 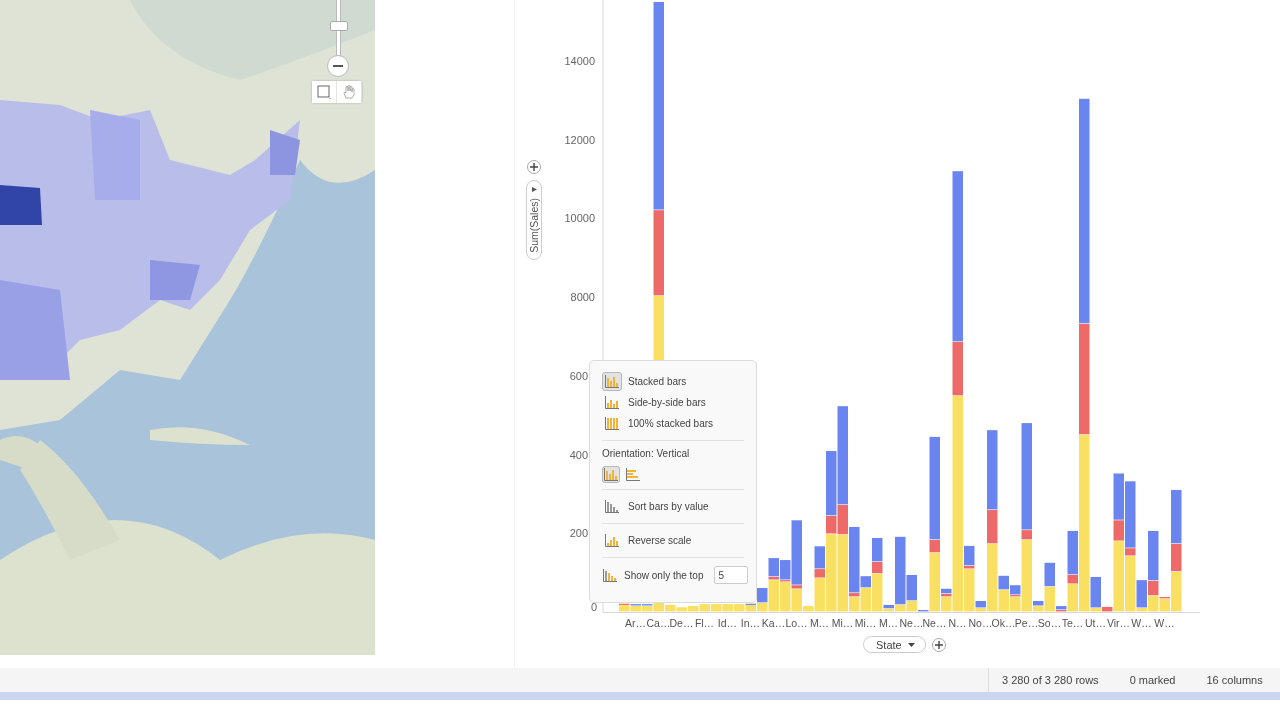 What do you see at coordinates (582, 297) in the screenshot?
I see `y-tick-label: 8000` at bounding box center [582, 297].